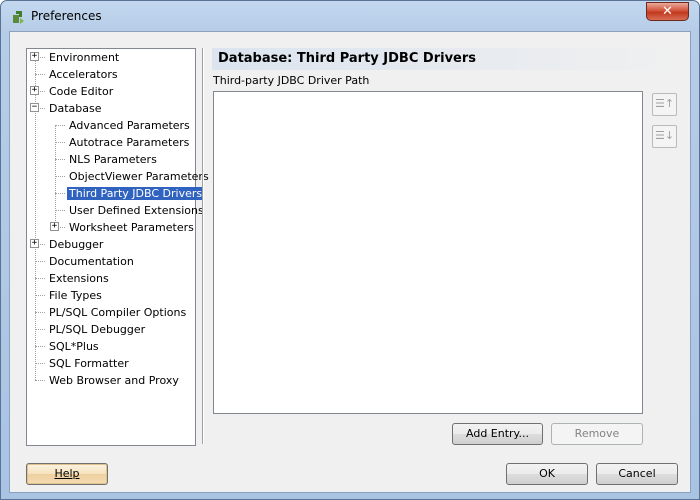  I want to click on move-up-button: ☰↑, so click(664, 104).